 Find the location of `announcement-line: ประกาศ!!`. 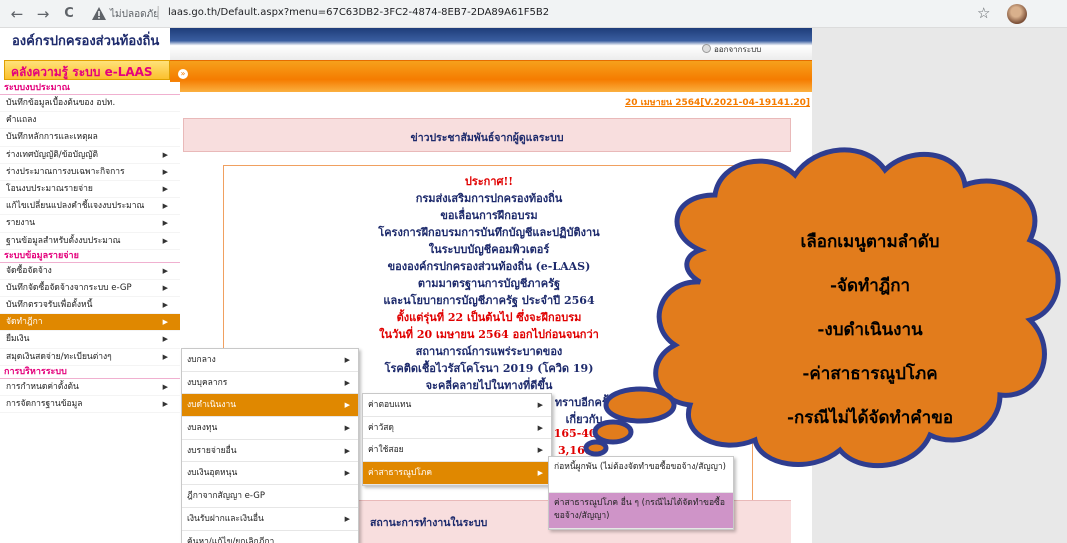

announcement-line: ประกาศ!! is located at coordinates (489, 181).